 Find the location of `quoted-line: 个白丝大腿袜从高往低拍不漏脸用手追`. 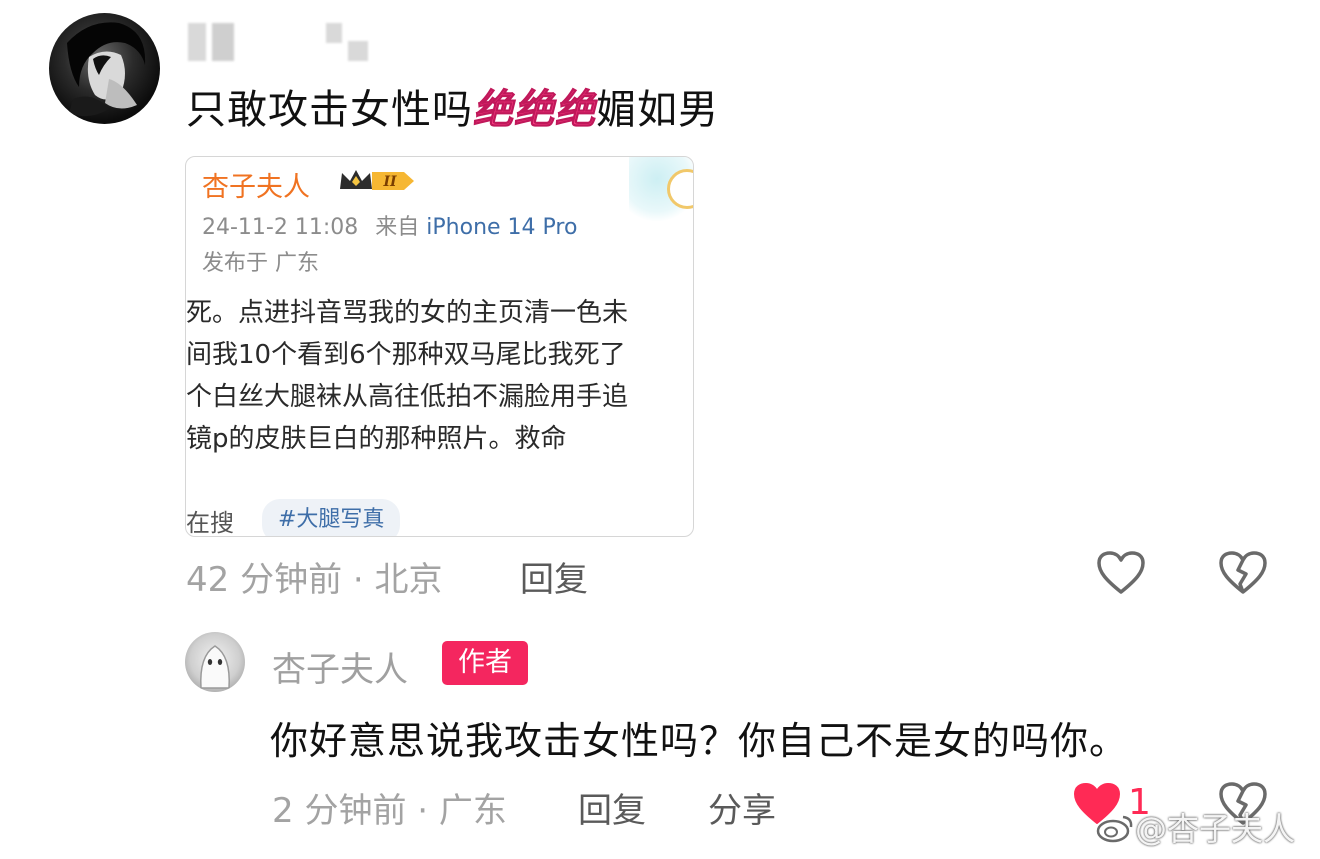

quoted-line: 个白丝大腿袜从高往低拍不漏脸用手追 is located at coordinates (407, 397).